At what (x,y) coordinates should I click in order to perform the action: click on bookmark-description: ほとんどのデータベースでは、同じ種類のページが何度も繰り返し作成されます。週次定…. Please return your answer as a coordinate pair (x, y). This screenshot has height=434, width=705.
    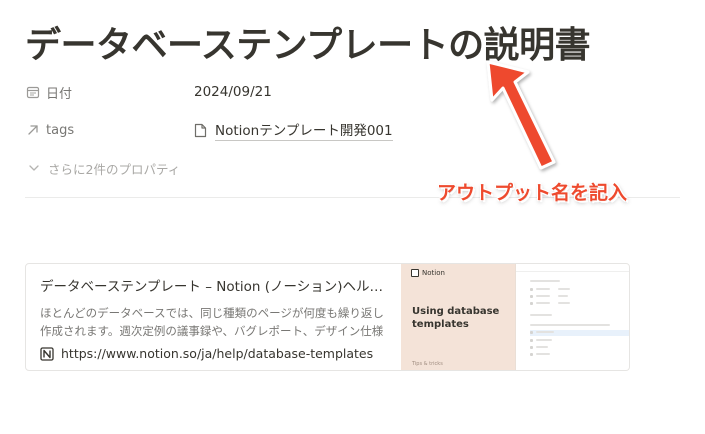
    Looking at the image, I should click on (212, 322).